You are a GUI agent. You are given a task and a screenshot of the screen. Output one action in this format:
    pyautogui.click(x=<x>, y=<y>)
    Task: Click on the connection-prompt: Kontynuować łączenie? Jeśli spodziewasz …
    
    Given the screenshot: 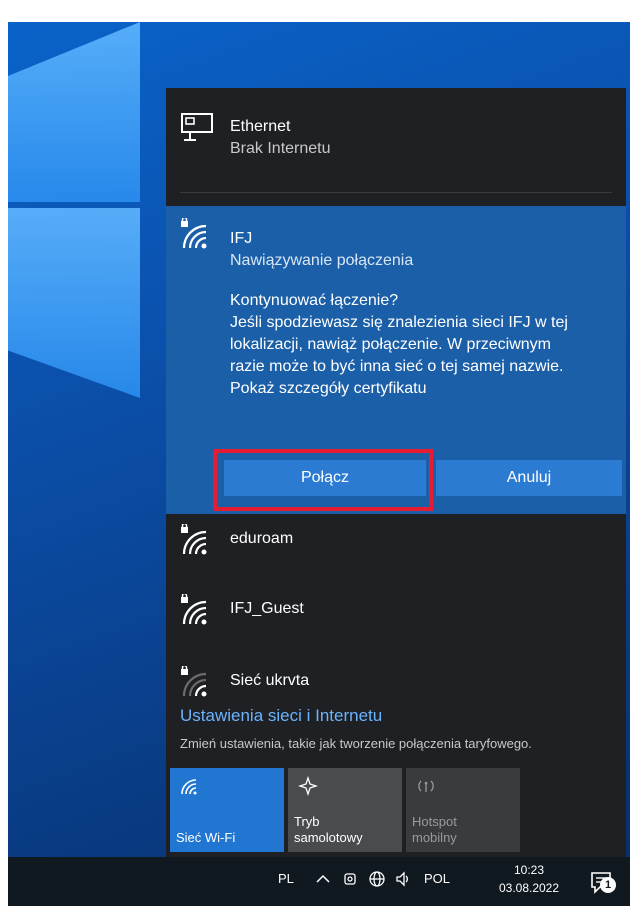 What is the action you would take?
    pyautogui.click(x=423, y=345)
    